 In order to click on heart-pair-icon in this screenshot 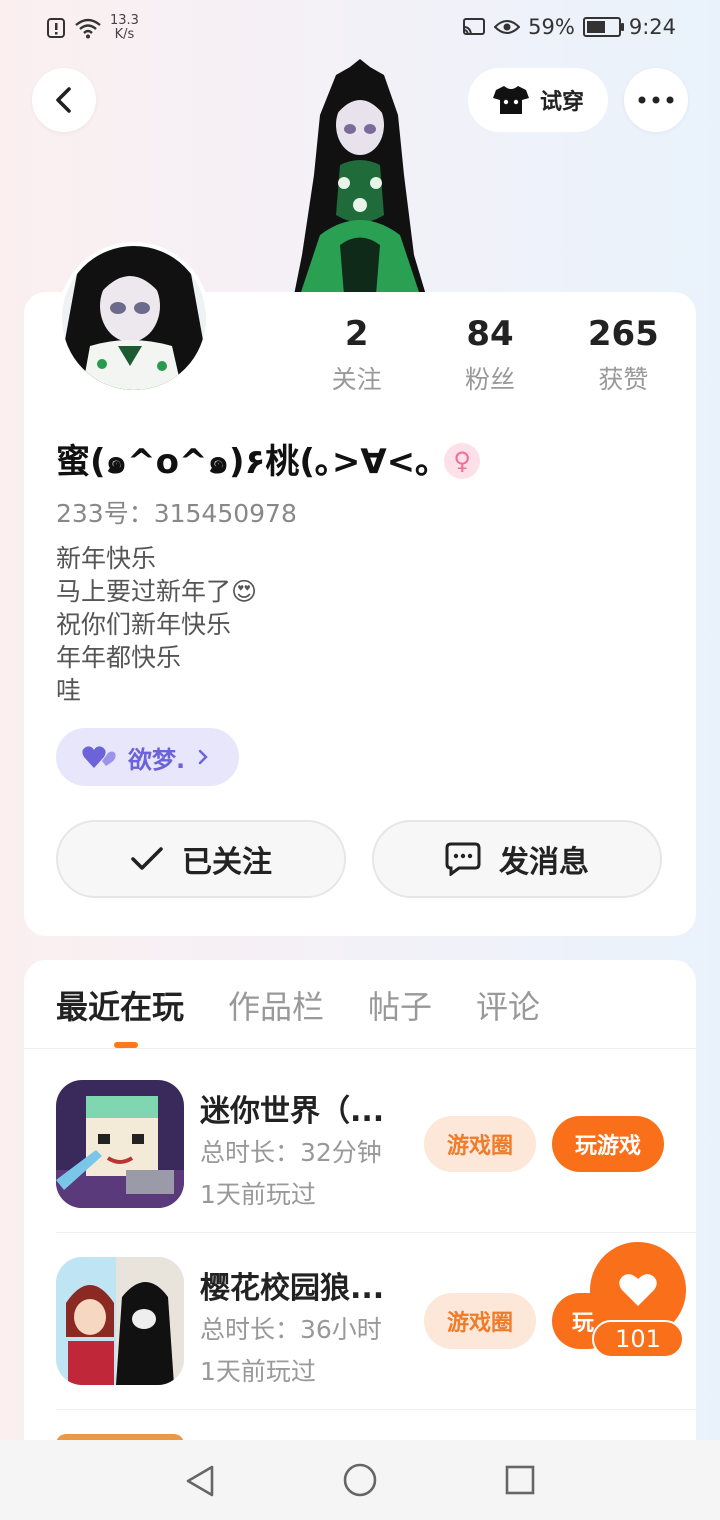, I will do `click(99, 757)`.